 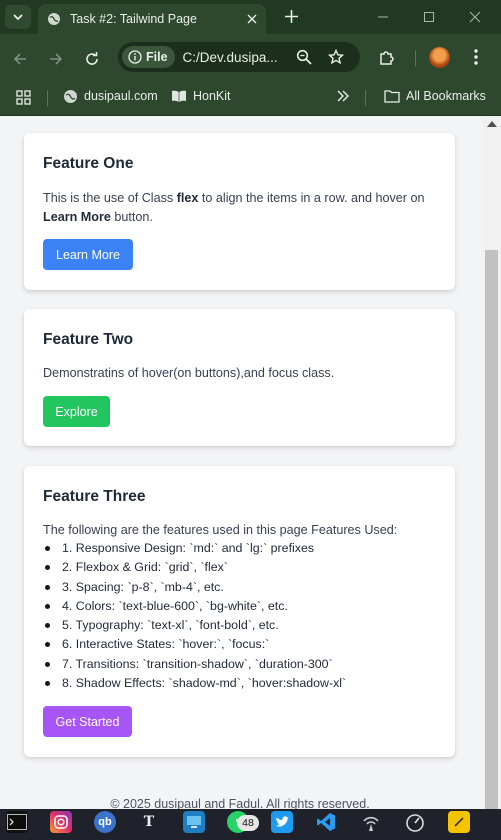 I want to click on extensions-icon, so click(x=386, y=57).